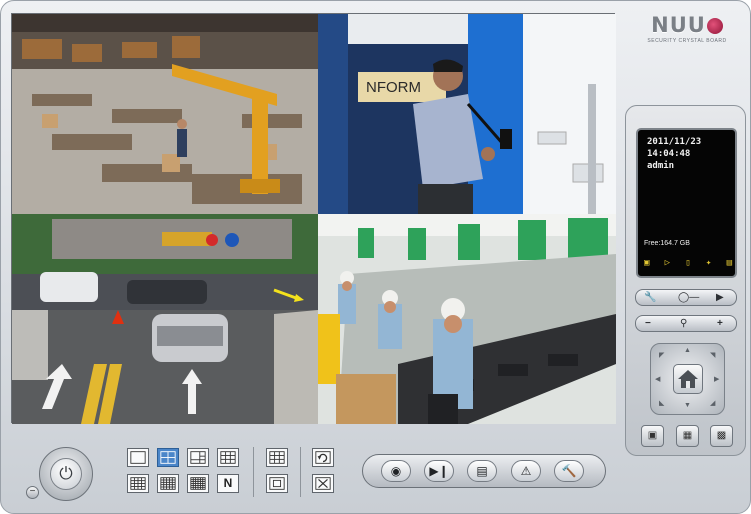 The width and height of the screenshot is (751, 514). I want to click on tools-button: 🔨, so click(569, 471).